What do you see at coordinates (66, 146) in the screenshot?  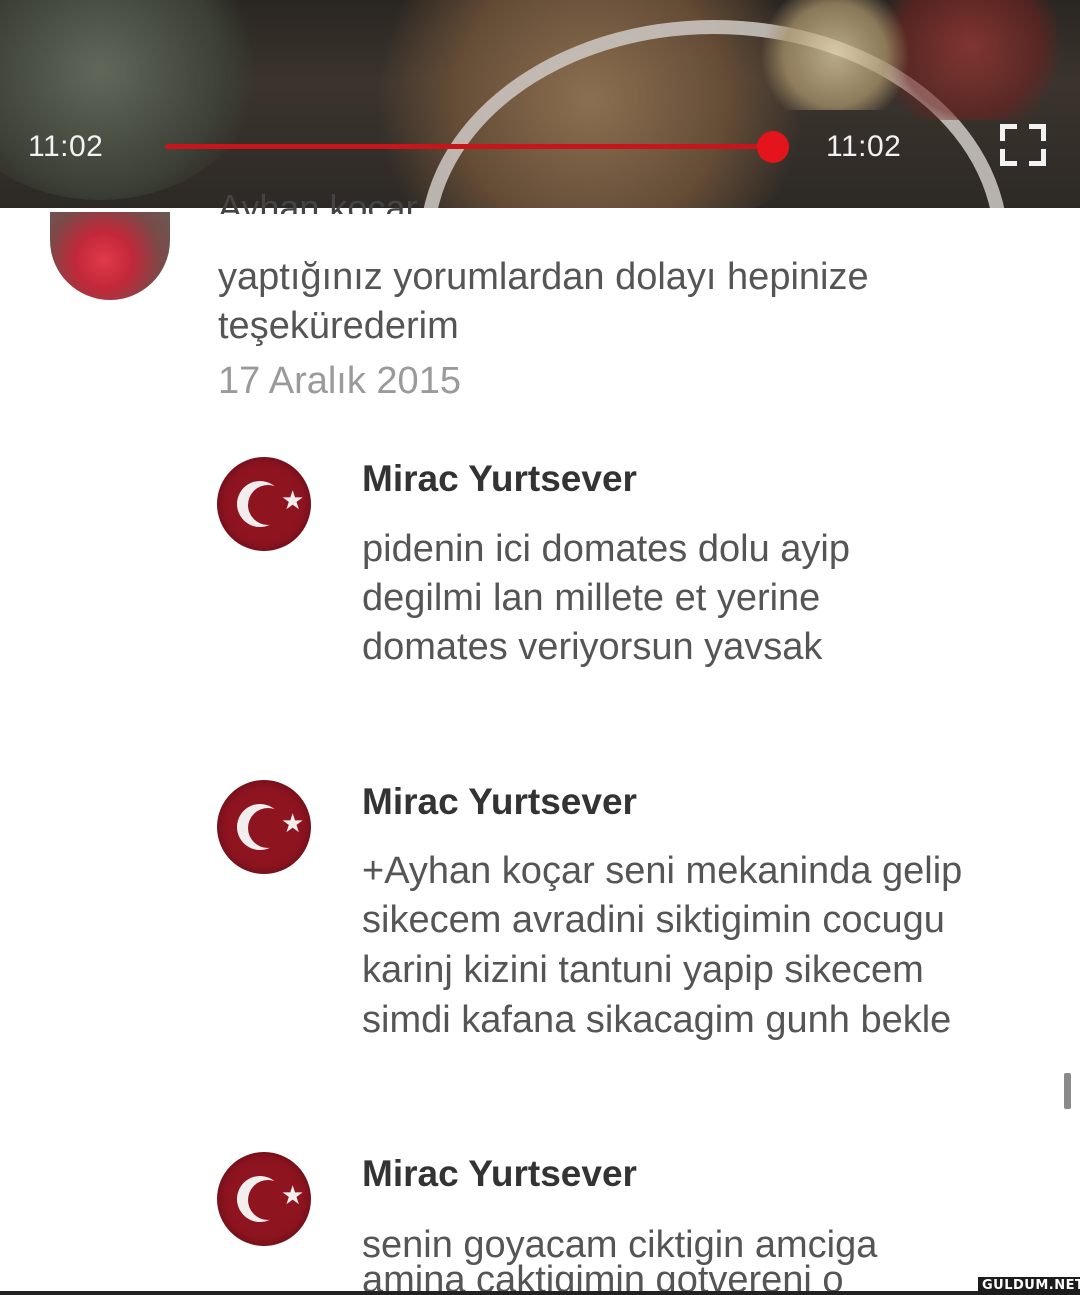 I see `current-time: 11:02` at bounding box center [66, 146].